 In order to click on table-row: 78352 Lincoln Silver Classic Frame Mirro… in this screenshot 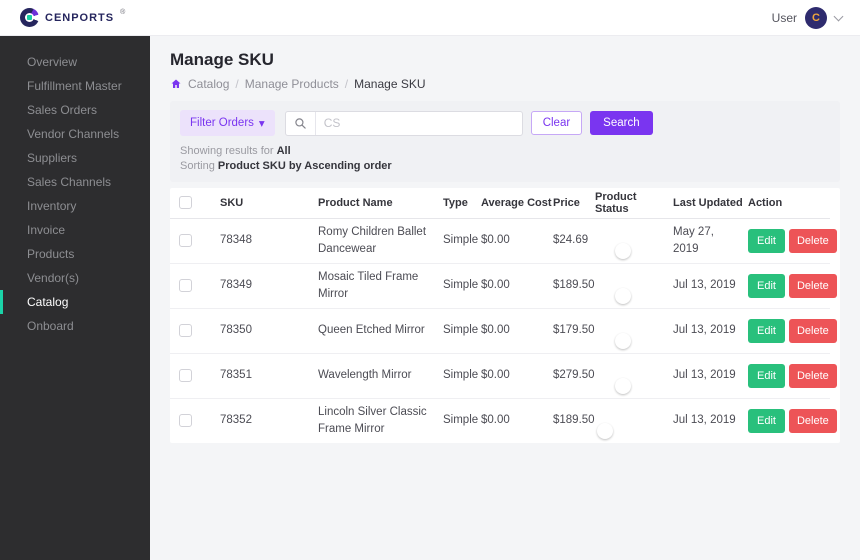, I will do `click(503, 420)`.